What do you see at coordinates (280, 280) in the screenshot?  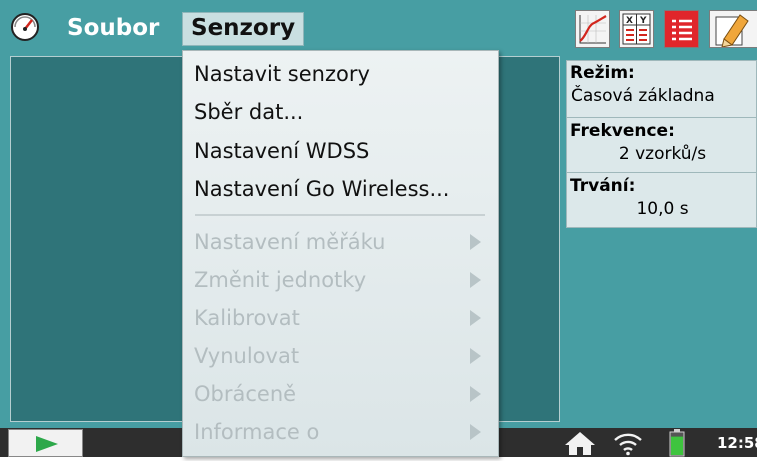 I see `menu-item-change-units: Změnit jednotky` at bounding box center [280, 280].